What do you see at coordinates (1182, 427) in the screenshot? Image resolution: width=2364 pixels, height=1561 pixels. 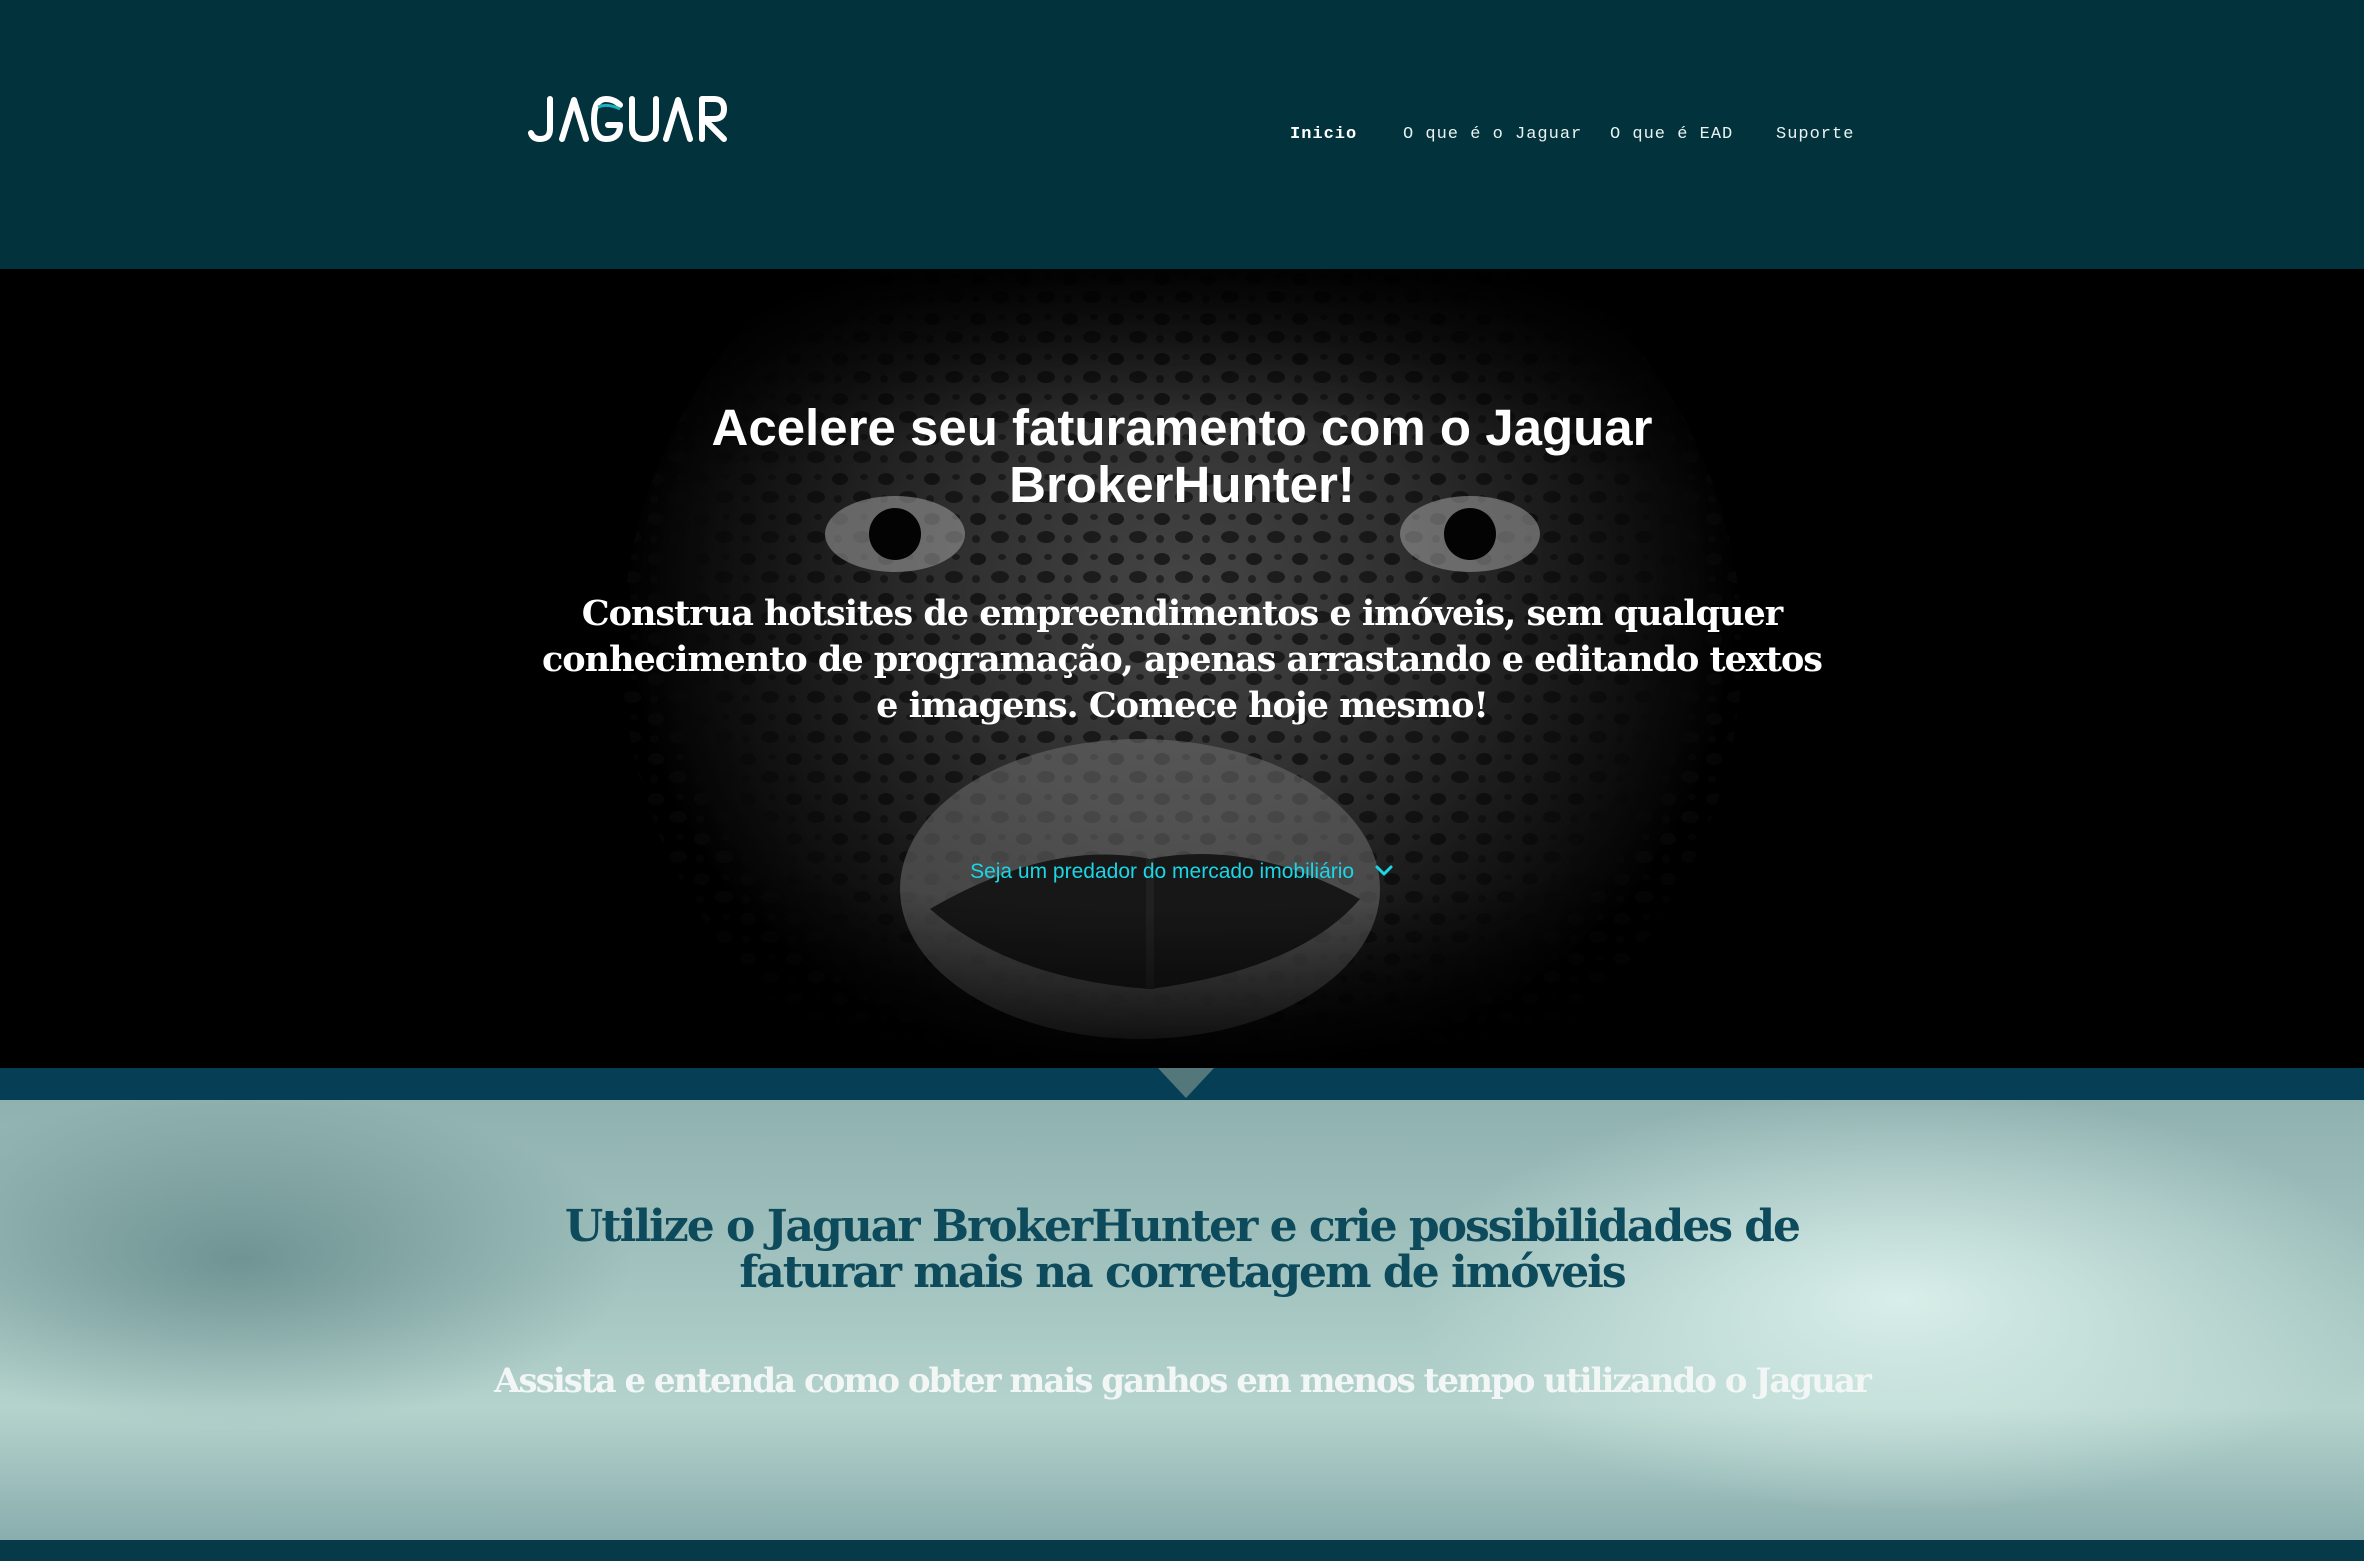 I see `hero-title-line-1: Acelere seu faturamento com o Jaguar` at bounding box center [1182, 427].